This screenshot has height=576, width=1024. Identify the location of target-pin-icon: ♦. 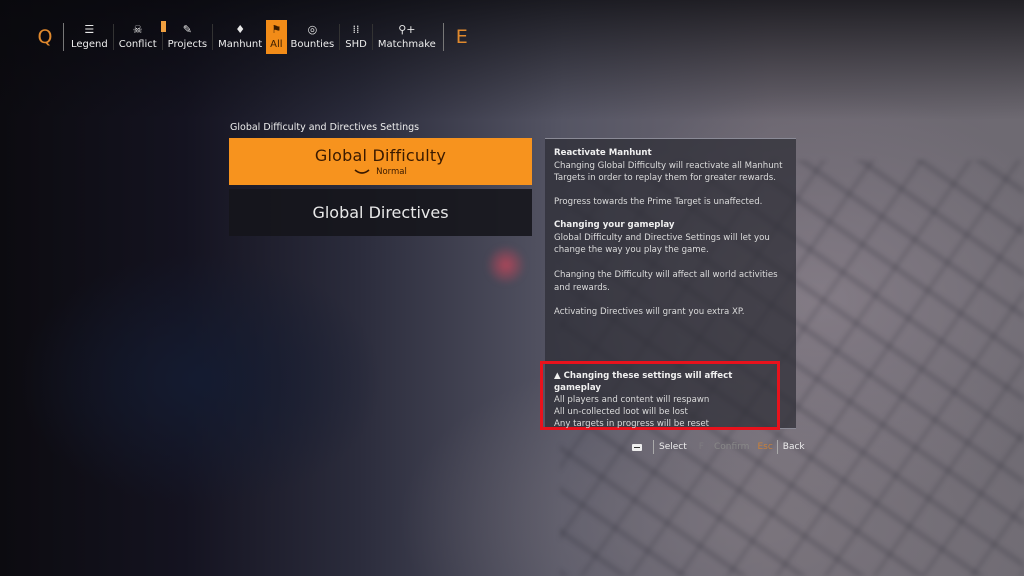
(240, 29).